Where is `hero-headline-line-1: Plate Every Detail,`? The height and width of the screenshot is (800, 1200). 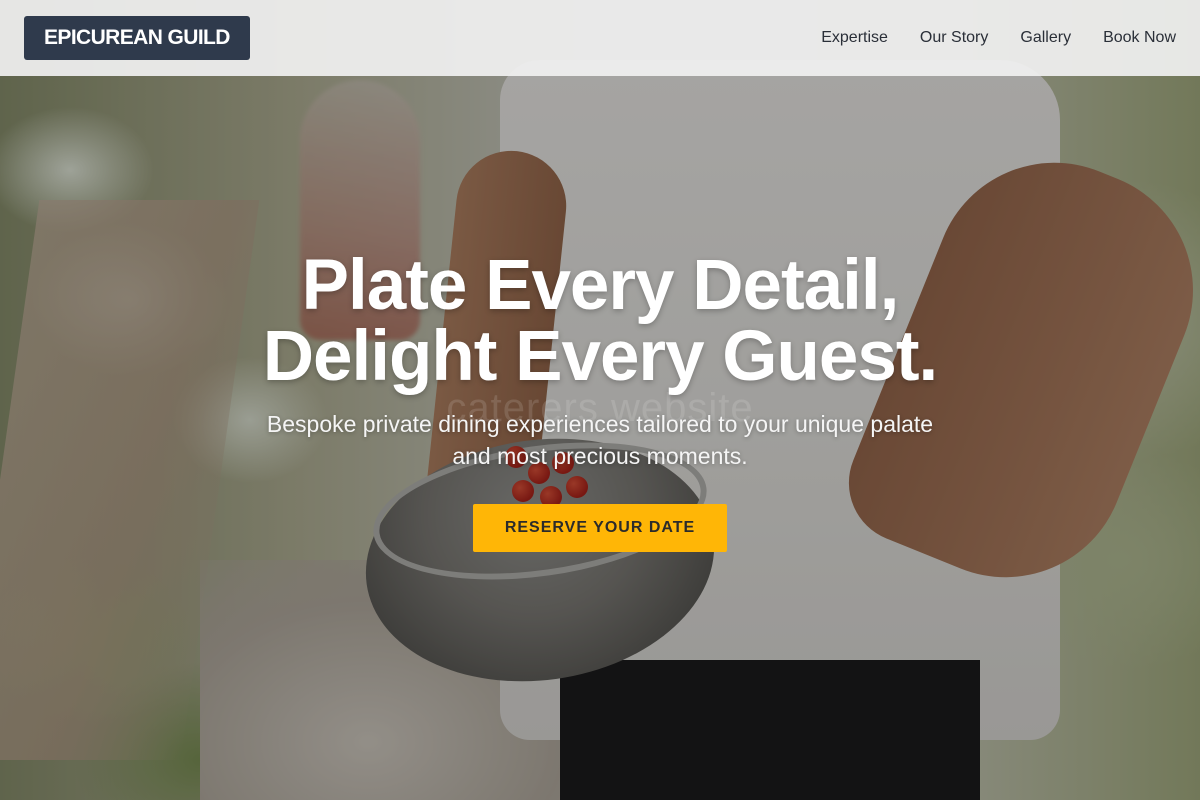
hero-headline-line-1: Plate Every Detail, is located at coordinates (600, 285).